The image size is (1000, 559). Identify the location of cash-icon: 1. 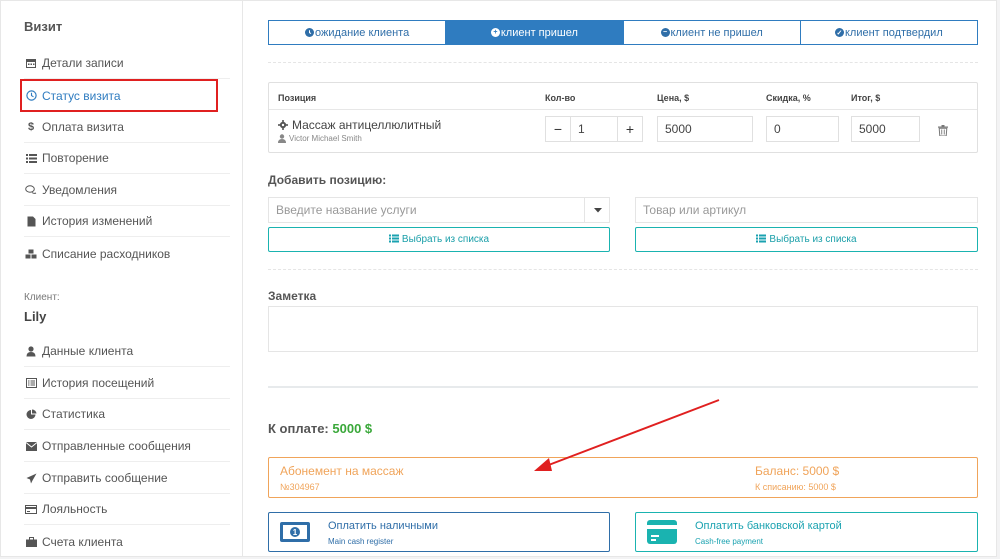
(295, 534).